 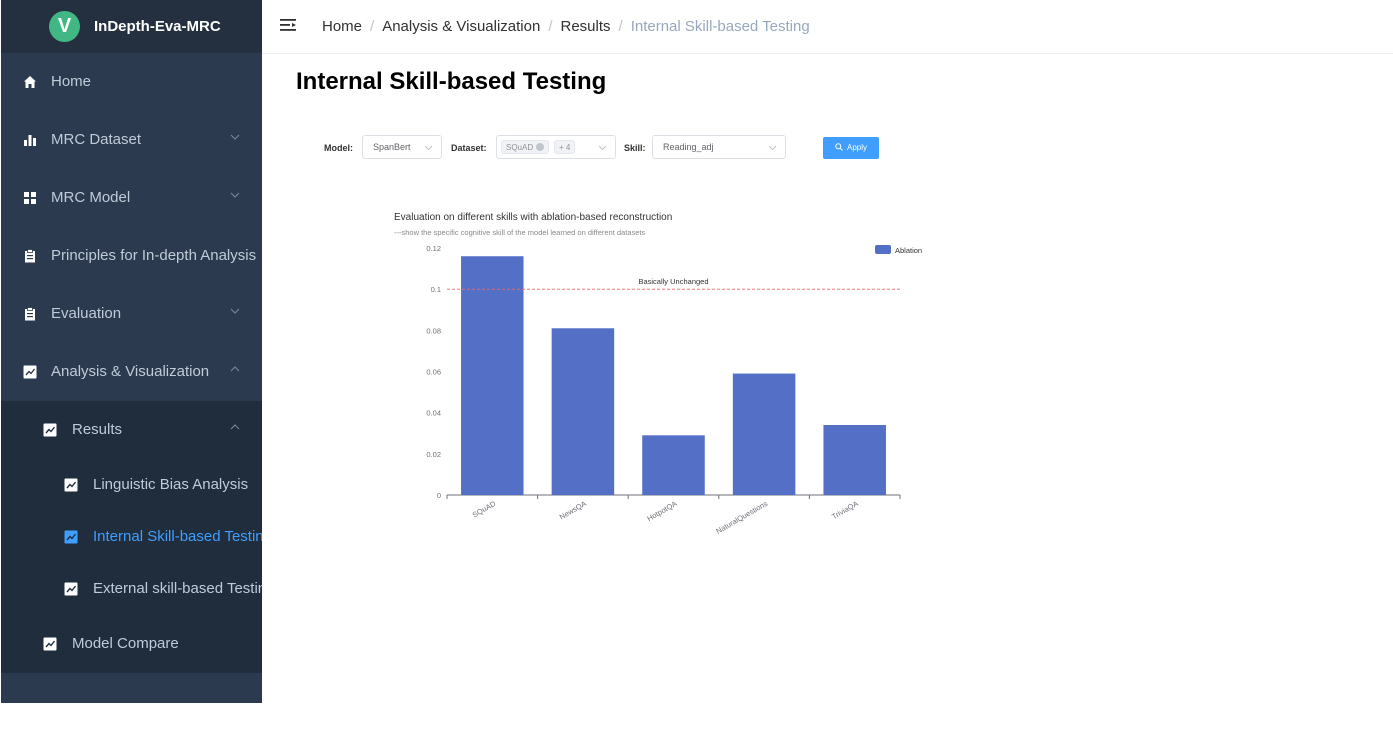 I want to click on bar-chart-icon, so click(x=30, y=140).